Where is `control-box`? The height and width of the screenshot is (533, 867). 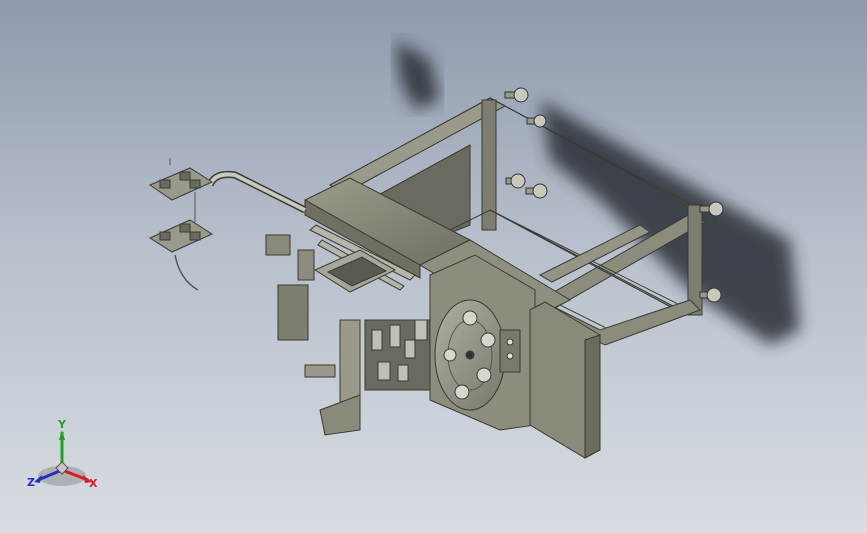
control-box is located at coordinates (510, 351).